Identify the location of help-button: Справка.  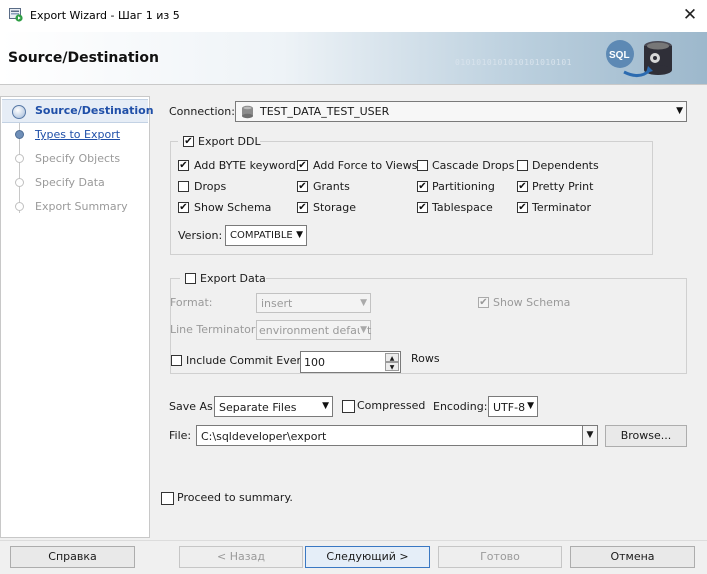
(72, 557).